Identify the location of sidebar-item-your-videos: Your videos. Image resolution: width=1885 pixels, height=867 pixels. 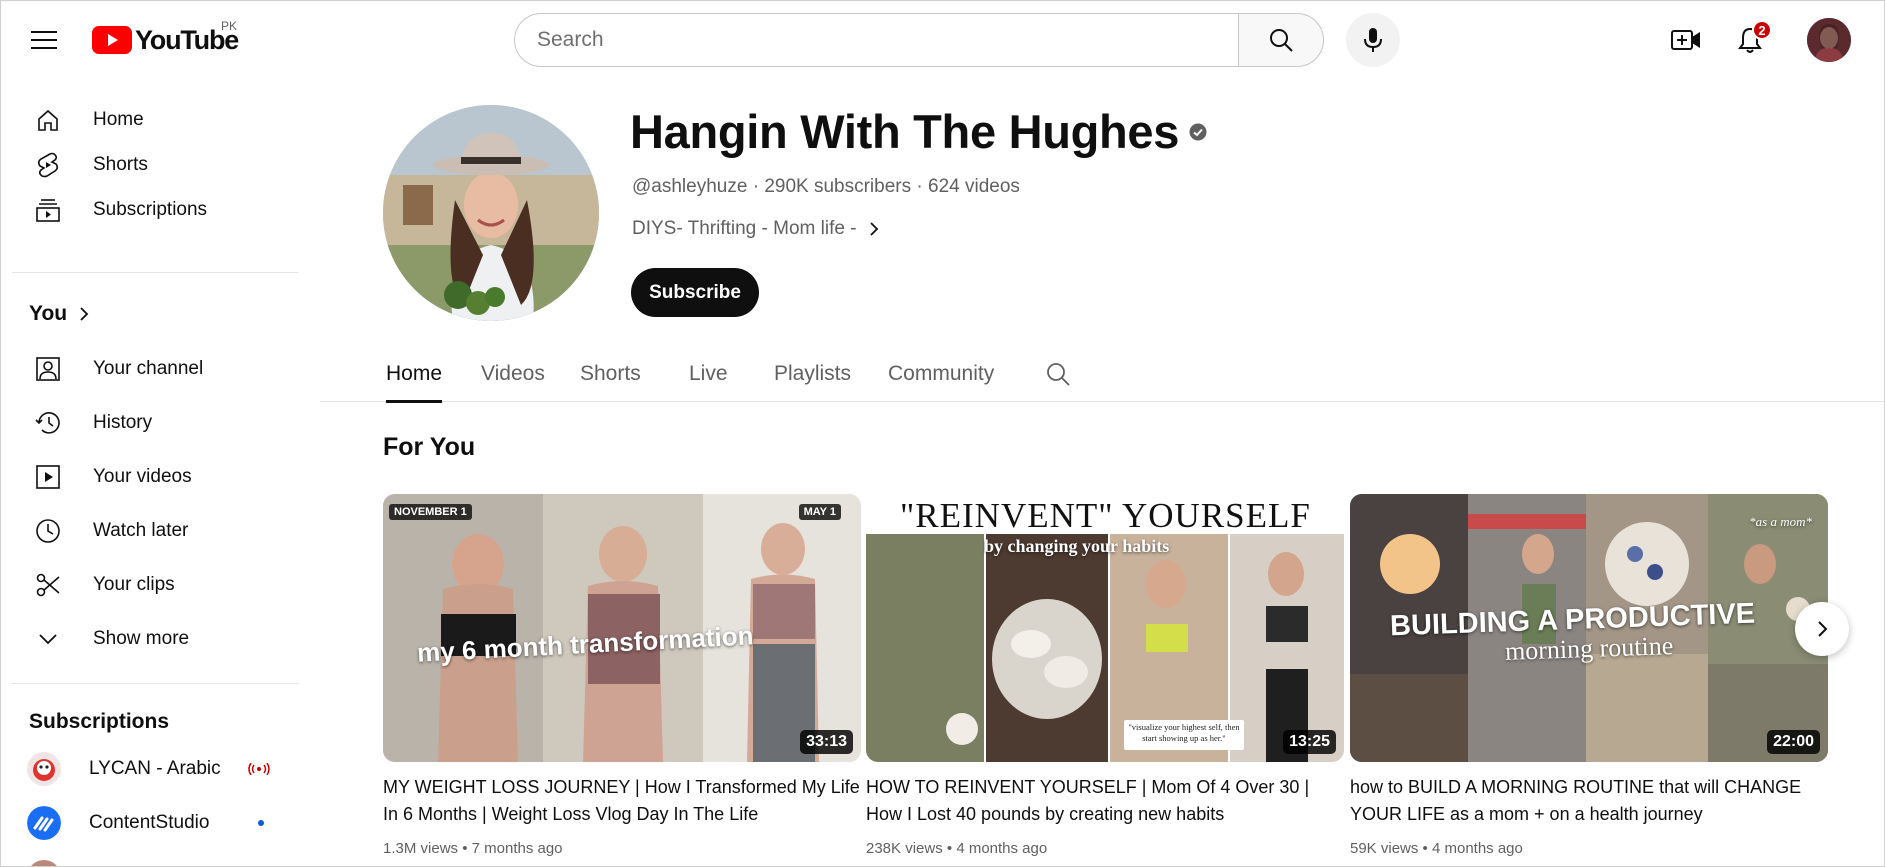
(150, 477).